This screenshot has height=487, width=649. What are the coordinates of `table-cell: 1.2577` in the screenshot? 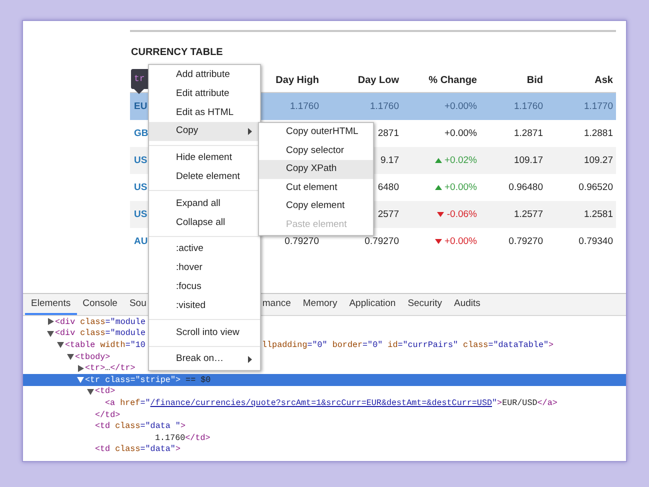 It's located at (528, 214).